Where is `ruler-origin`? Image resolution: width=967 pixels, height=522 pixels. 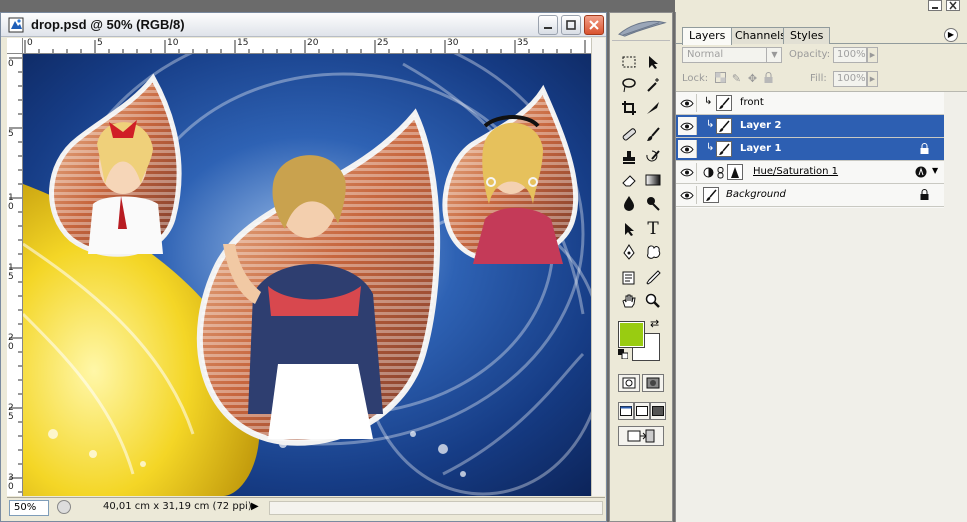
ruler-origin is located at coordinates (15, 46).